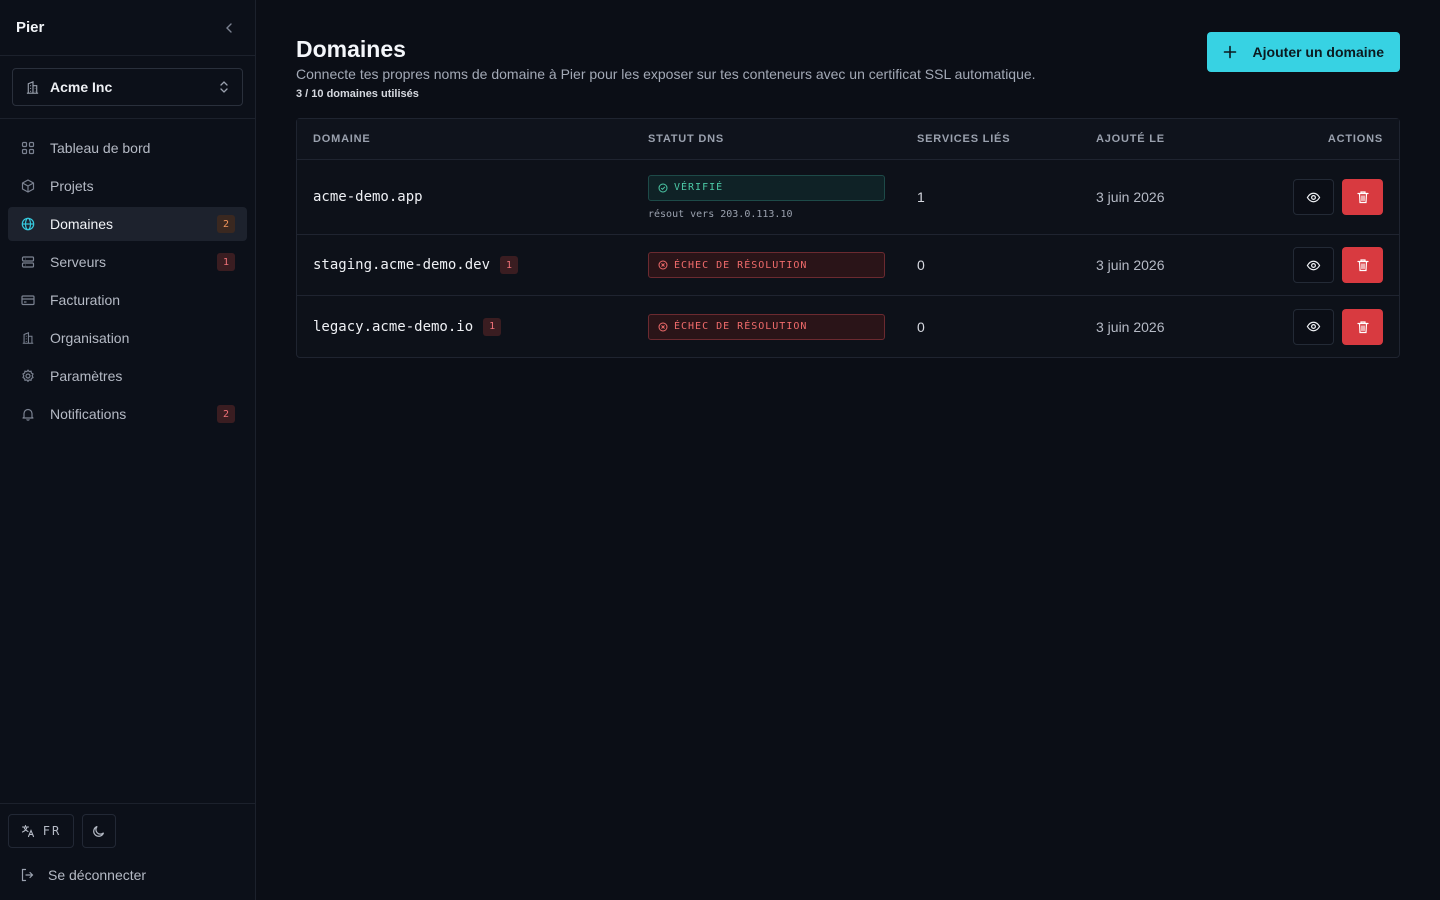 The height and width of the screenshot is (900, 1440). Describe the element at coordinates (86, 376) in the screenshot. I see `sidebar-item-label: Paramètres` at that location.